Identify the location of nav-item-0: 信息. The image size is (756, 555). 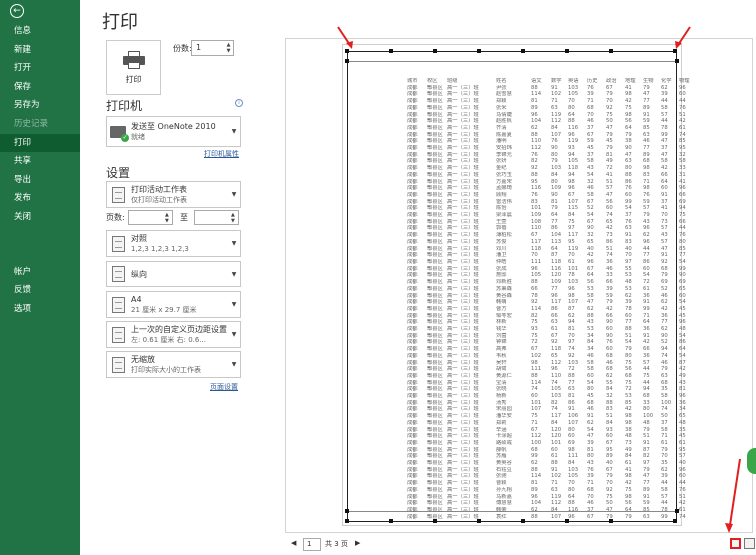
(40, 31).